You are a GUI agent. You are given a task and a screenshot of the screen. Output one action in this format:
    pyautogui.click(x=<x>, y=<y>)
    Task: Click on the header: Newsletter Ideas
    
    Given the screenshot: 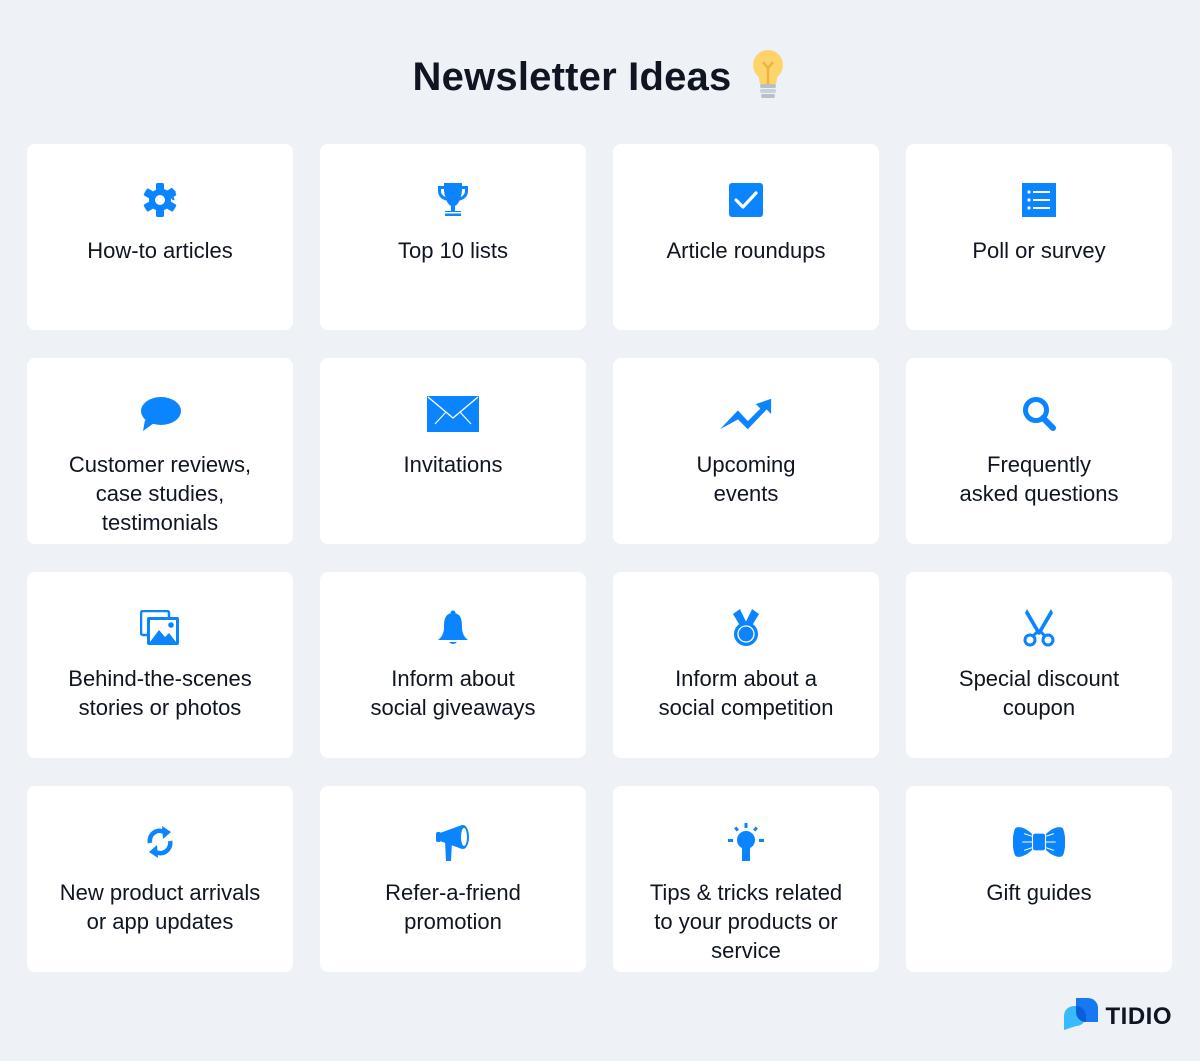 What is the action you would take?
    pyautogui.click(x=600, y=77)
    